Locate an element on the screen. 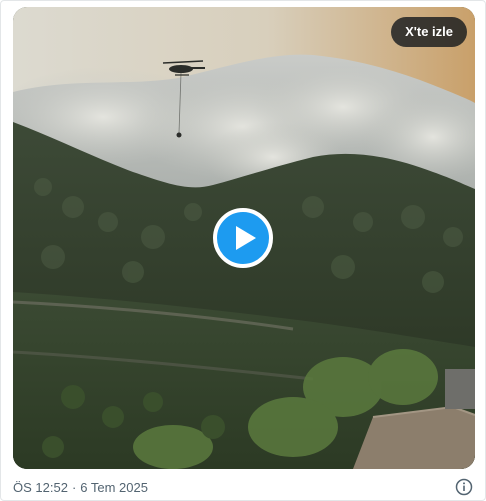 Image resolution: width=486 pixels, height=501 pixels. play-button is located at coordinates (243, 238).